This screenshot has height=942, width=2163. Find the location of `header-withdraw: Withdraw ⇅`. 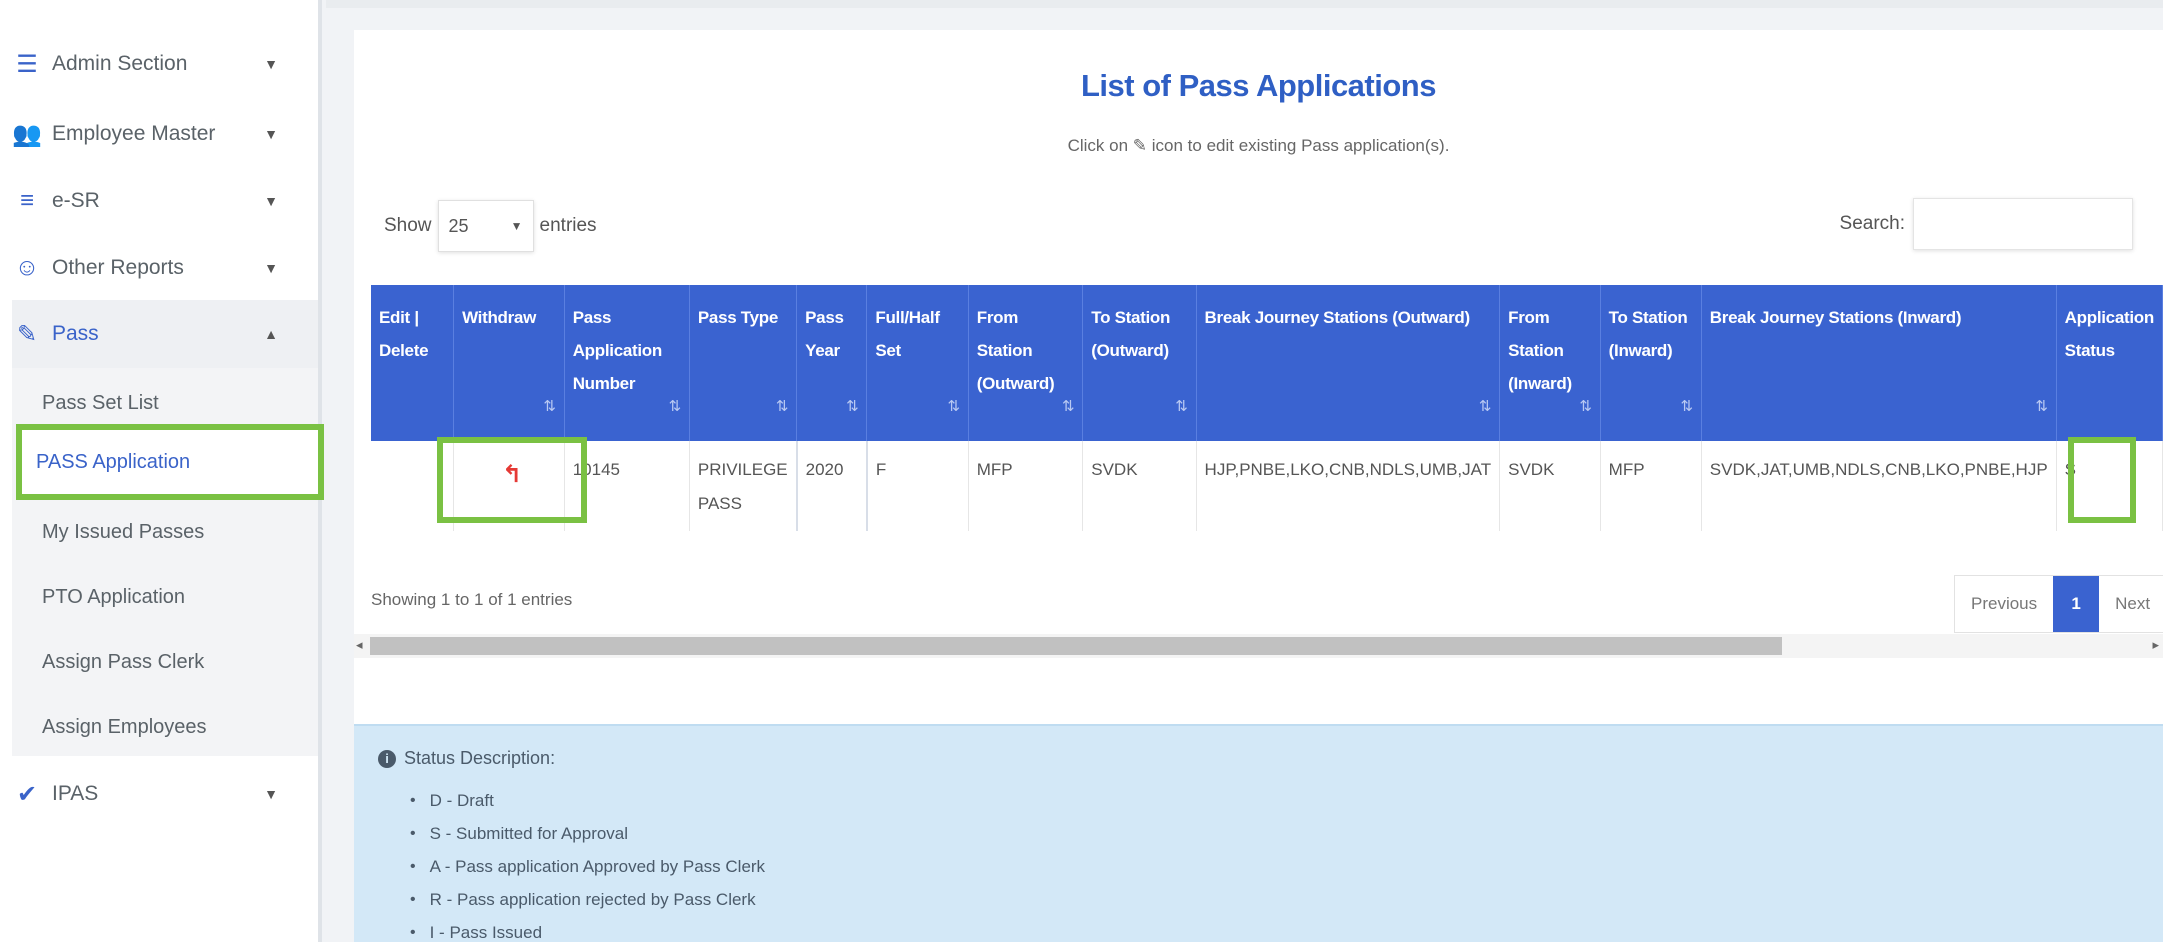

header-withdraw: Withdraw ⇅ is located at coordinates (509, 363).